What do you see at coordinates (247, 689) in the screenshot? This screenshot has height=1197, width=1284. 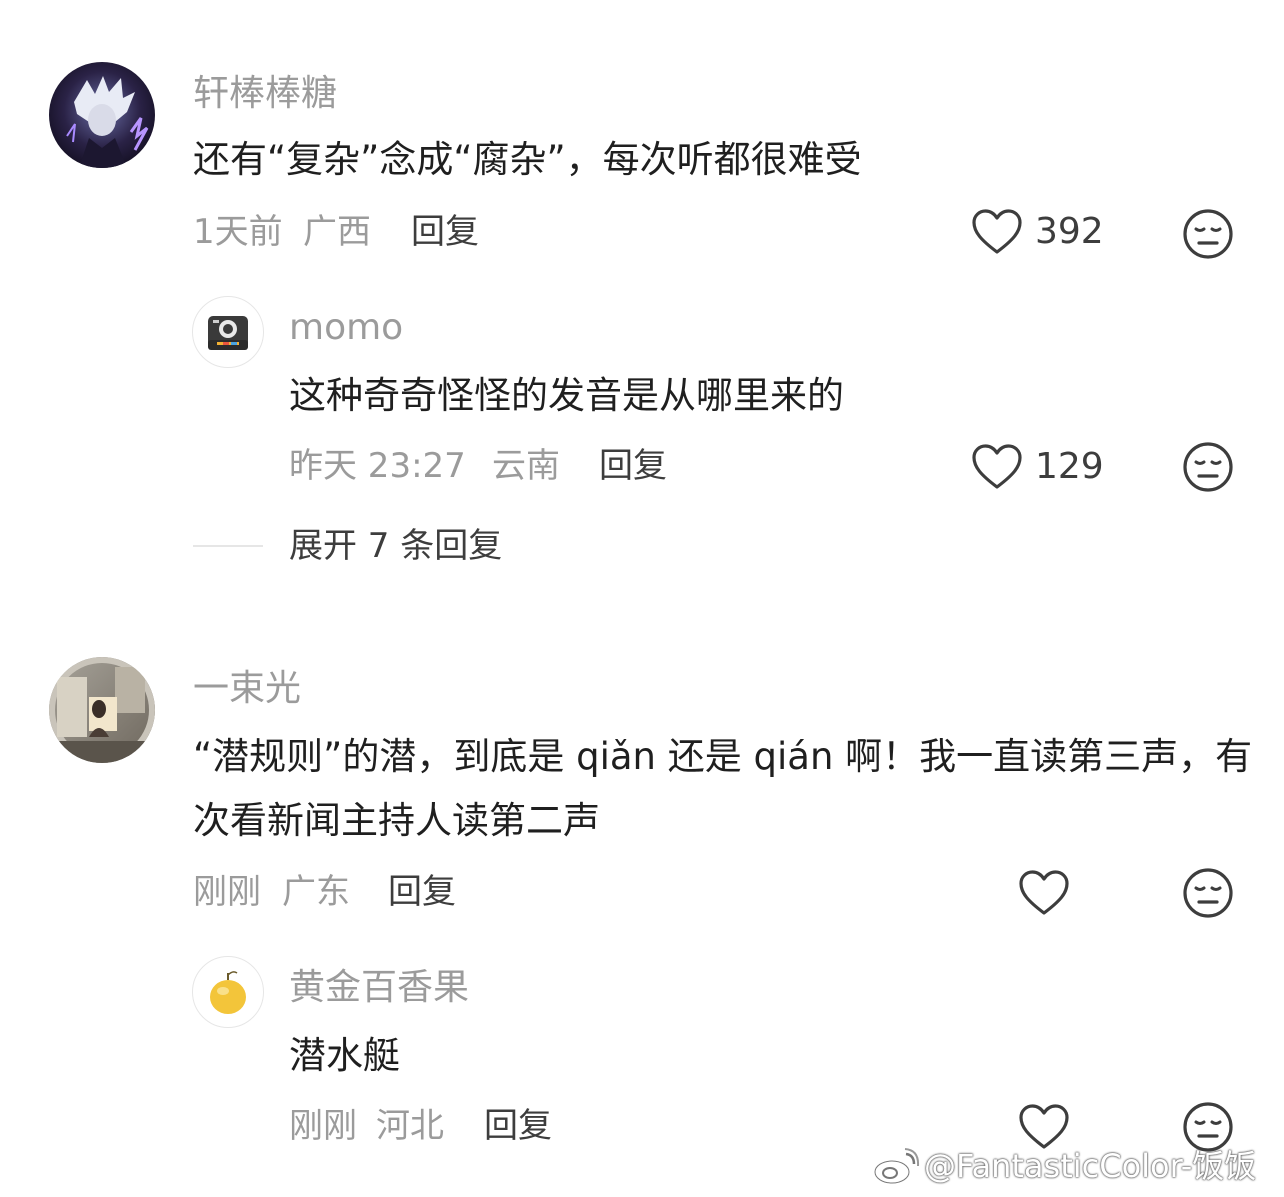 I see `comment-username: 一束光` at bounding box center [247, 689].